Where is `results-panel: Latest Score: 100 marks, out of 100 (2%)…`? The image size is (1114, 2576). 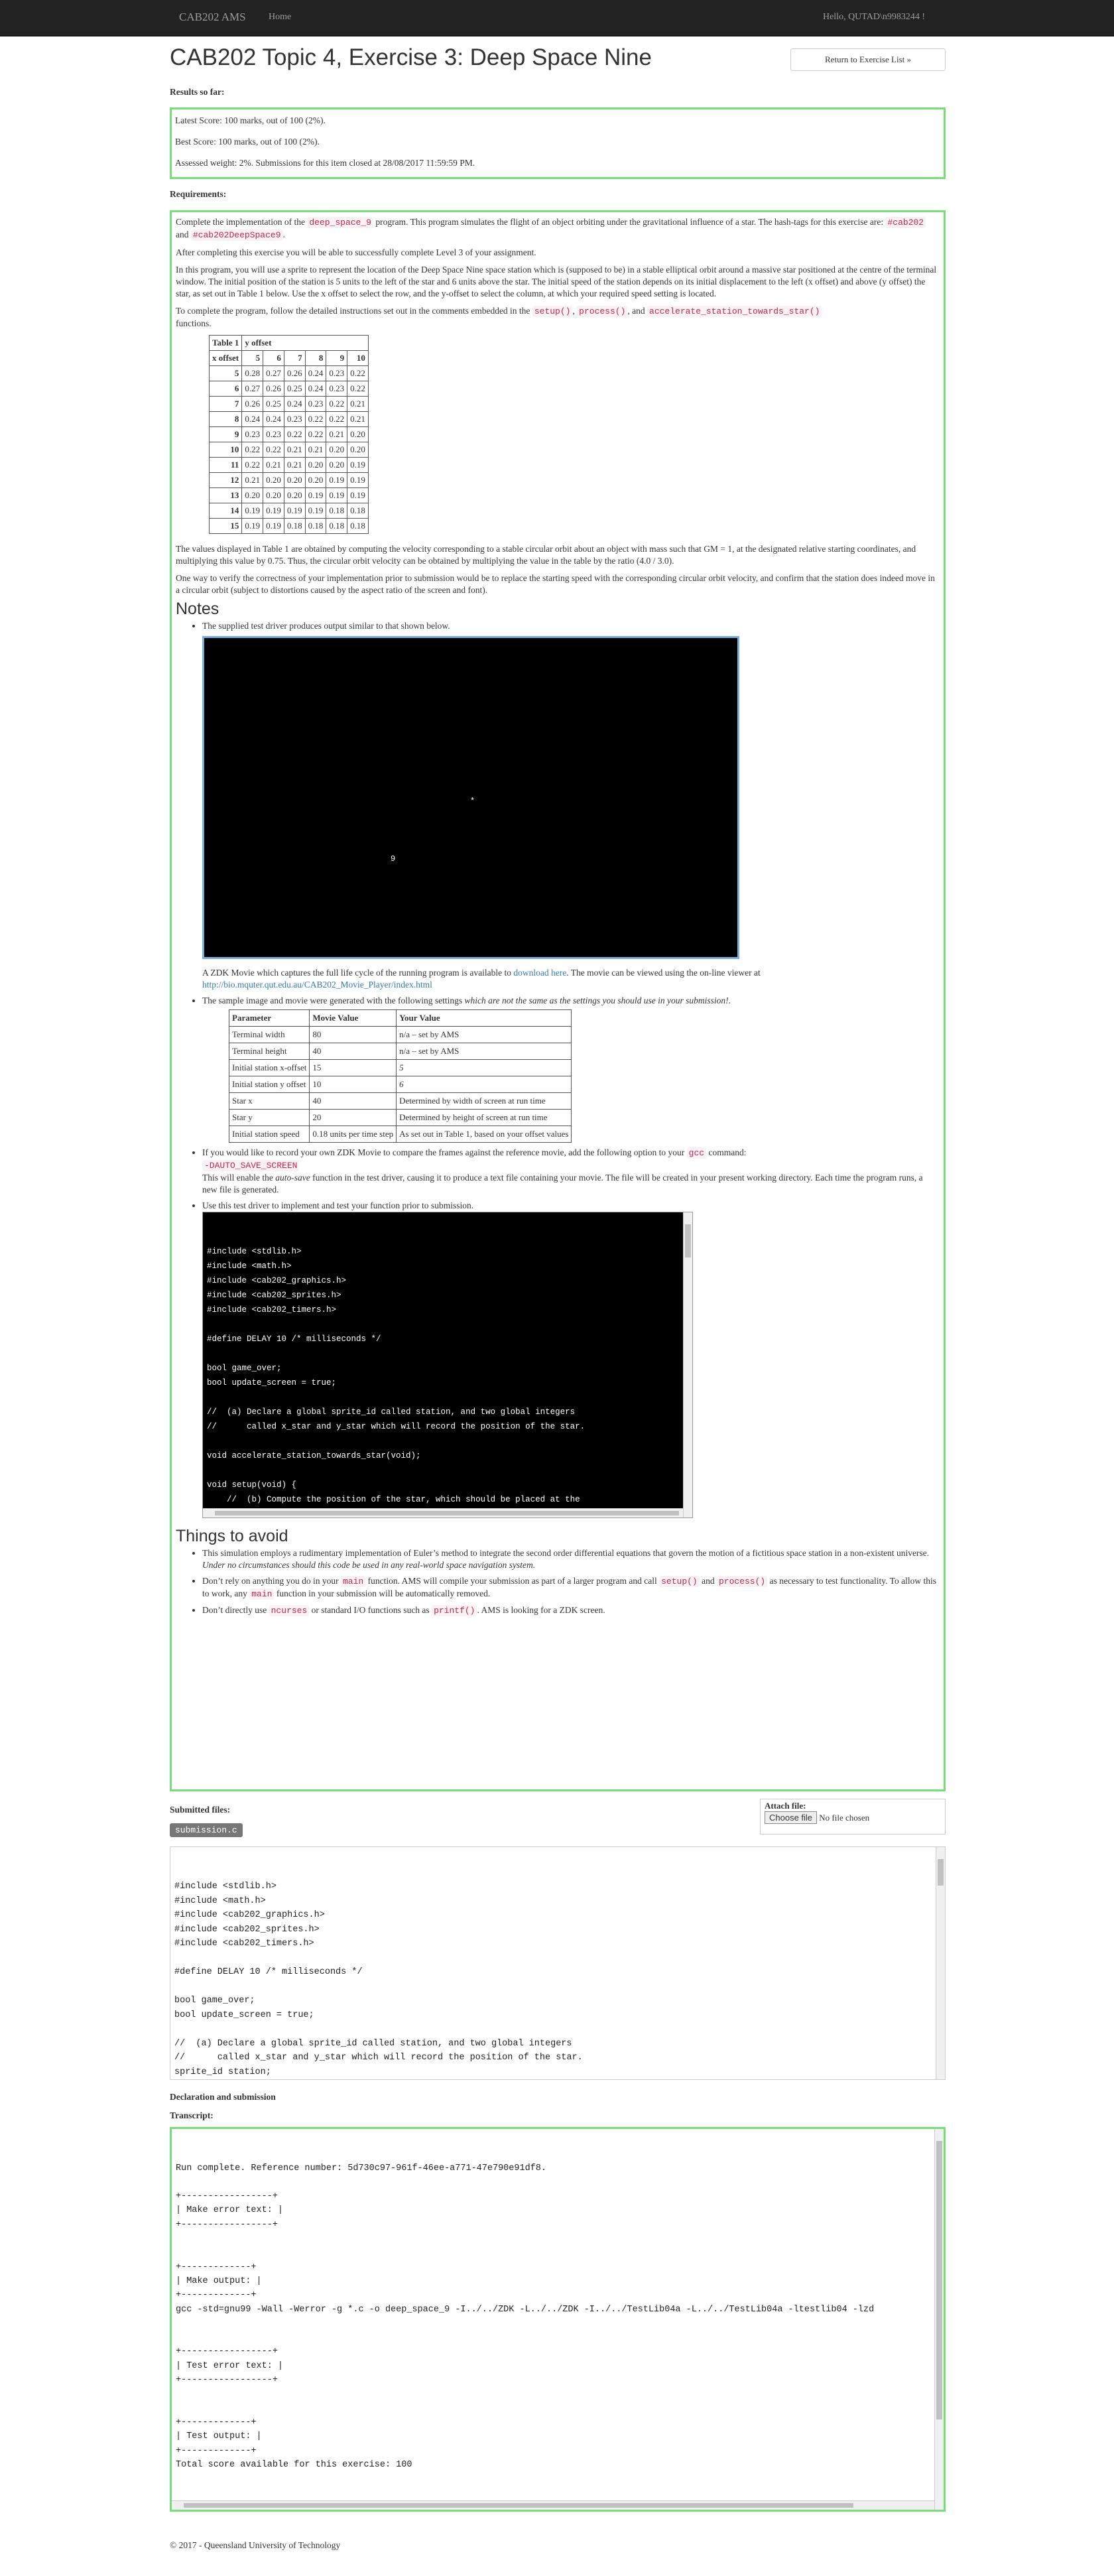
results-panel: Latest Score: 100 marks, out of 100 (2%)… is located at coordinates (558, 143).